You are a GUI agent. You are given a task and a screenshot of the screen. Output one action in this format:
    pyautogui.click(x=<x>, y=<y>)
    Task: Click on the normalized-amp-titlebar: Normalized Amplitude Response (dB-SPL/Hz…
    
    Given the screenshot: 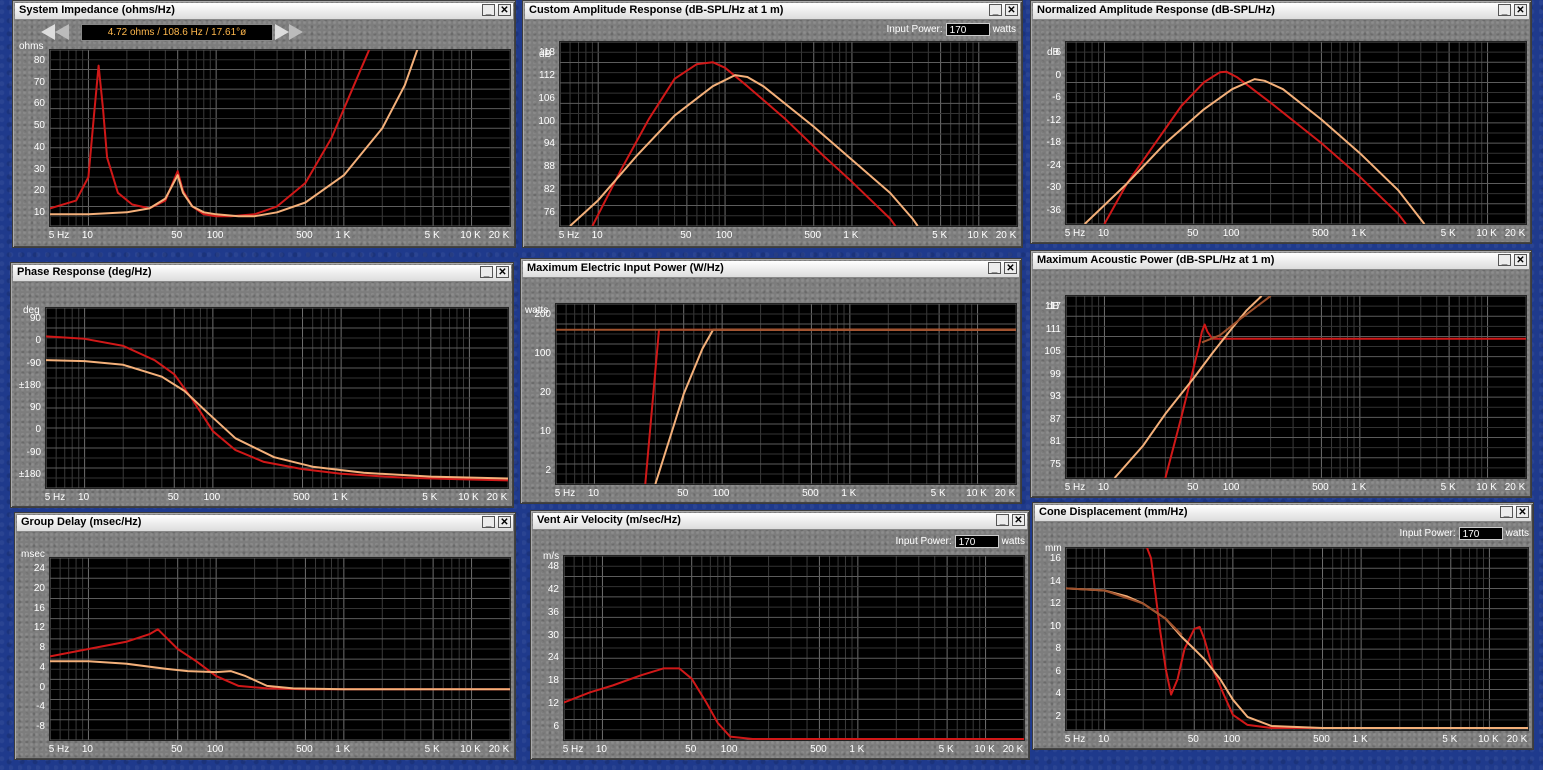 What is the action you would take?
    pyautogui.click(x=1281, y=11)
    